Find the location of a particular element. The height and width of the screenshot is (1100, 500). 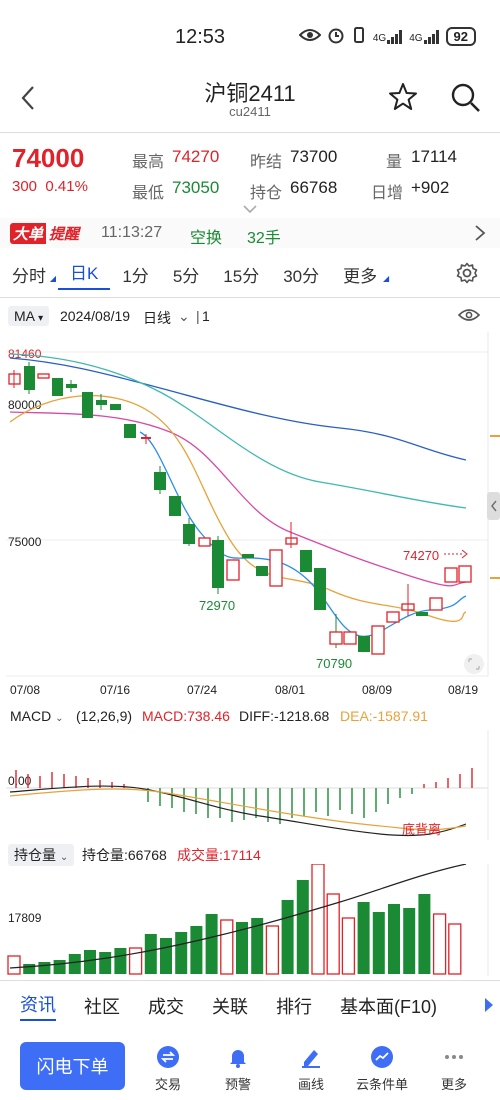

search-icon is located at coordinates (466, 100).